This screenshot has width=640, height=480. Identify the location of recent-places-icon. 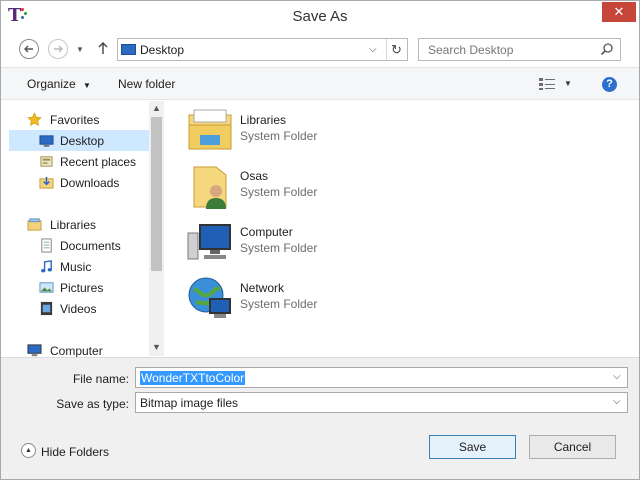
(46, 161).